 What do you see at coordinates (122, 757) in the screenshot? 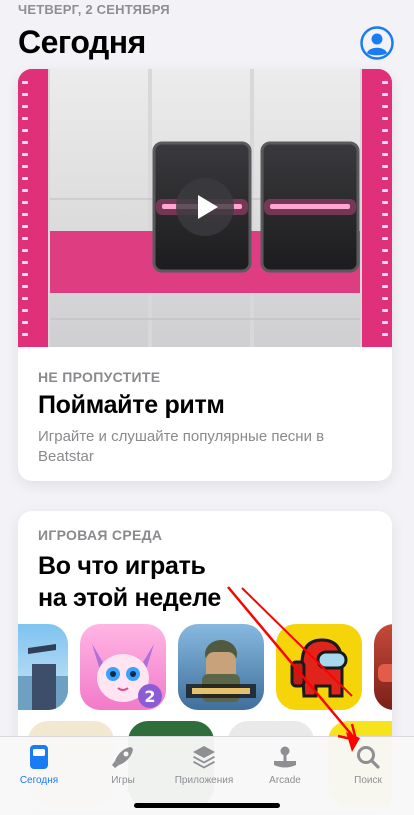
I see `rocket-icon` at bounding box center [122, 757].